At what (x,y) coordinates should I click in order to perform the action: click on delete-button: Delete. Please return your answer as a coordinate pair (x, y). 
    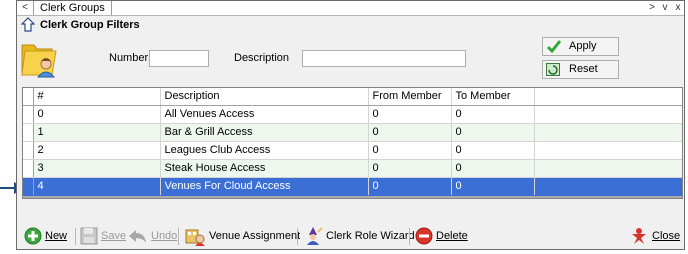
    Looking at the image, I should click on (441, 236).